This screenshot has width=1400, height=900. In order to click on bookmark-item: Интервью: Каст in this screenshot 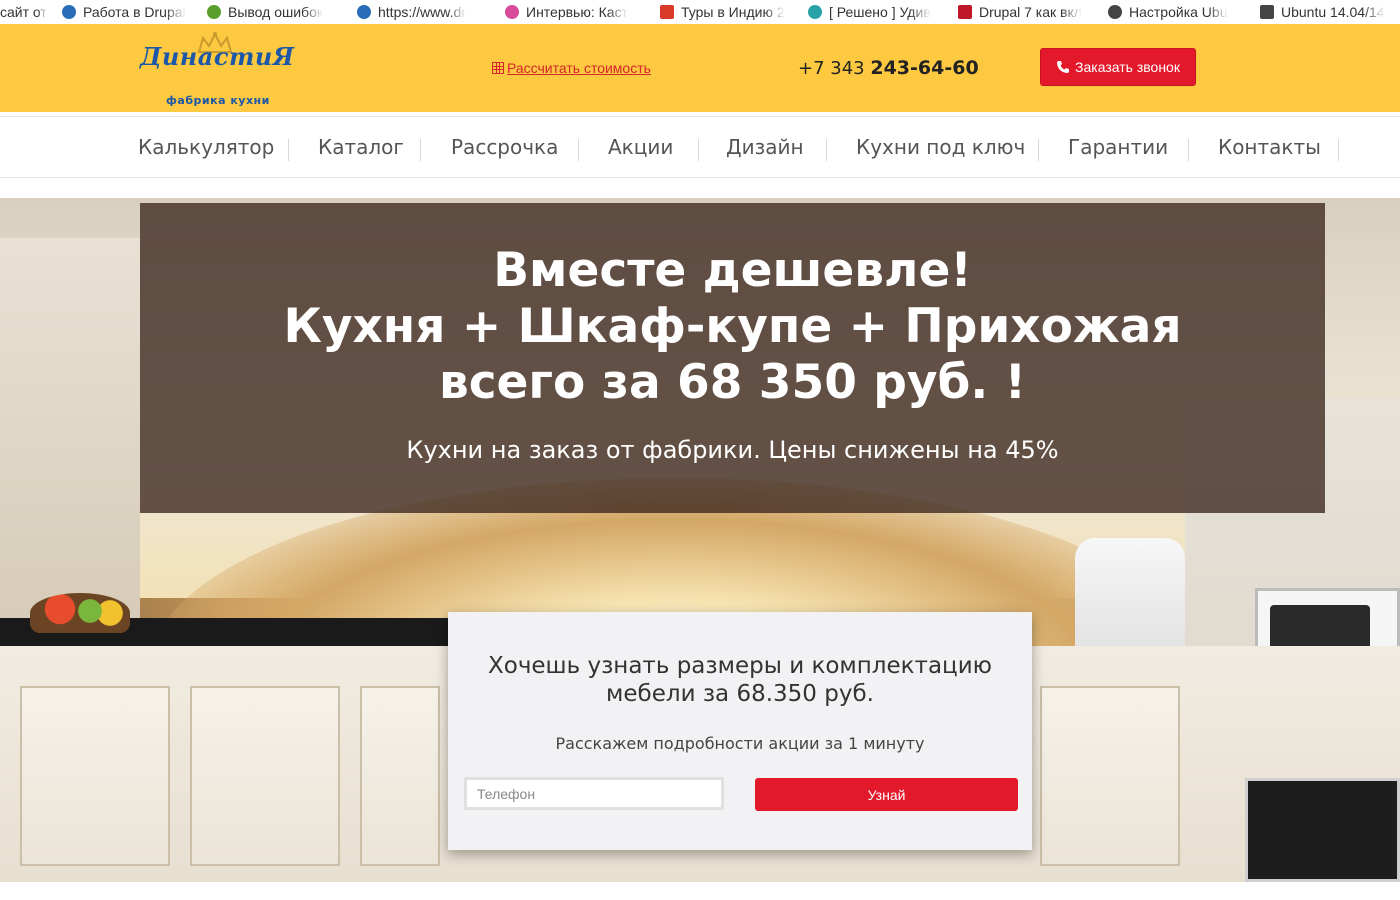, I will do `click(570, 12)`.